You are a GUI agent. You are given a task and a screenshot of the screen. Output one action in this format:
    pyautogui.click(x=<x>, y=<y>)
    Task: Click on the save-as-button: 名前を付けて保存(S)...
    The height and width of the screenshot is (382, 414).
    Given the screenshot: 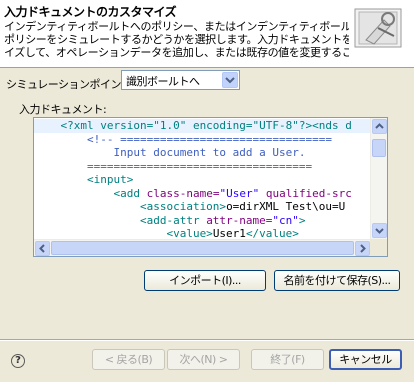 What is the action you would take?
    pyautogui.click(x=337, y=280)
    